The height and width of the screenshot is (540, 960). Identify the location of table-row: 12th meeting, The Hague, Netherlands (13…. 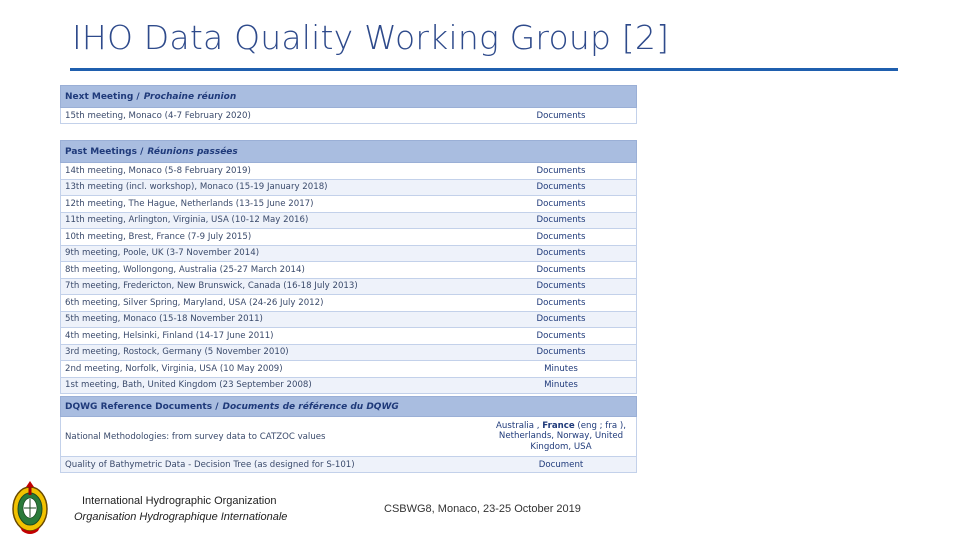
(348, 204).